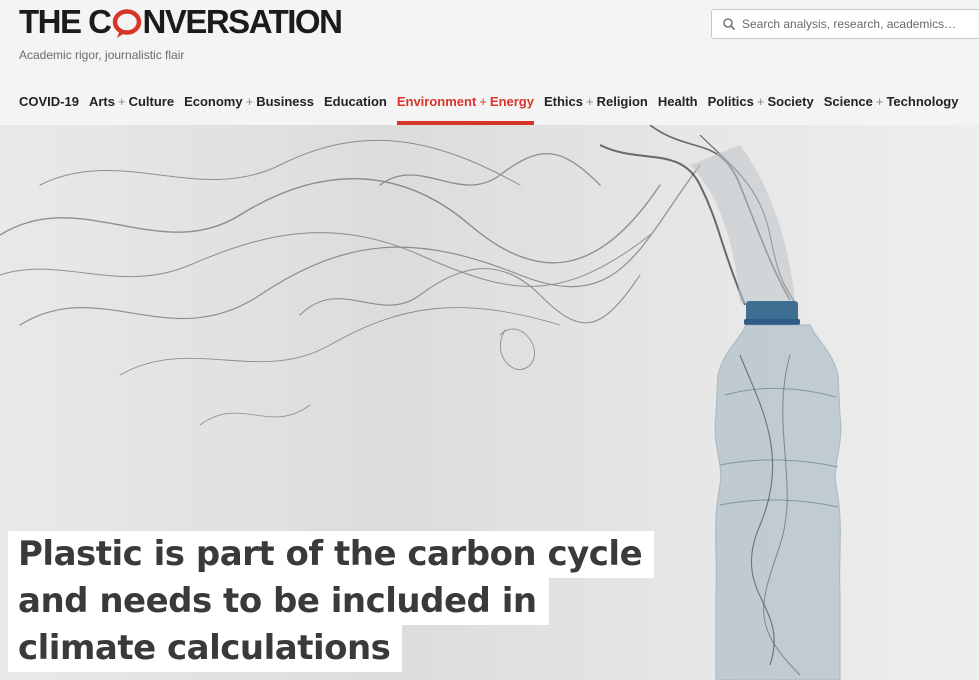 The height and width of the screenshot is (680, 979). What do you see at coordinates (860, 24) in the screenshot?
I see `search-input` at bounding box center [860, 24].